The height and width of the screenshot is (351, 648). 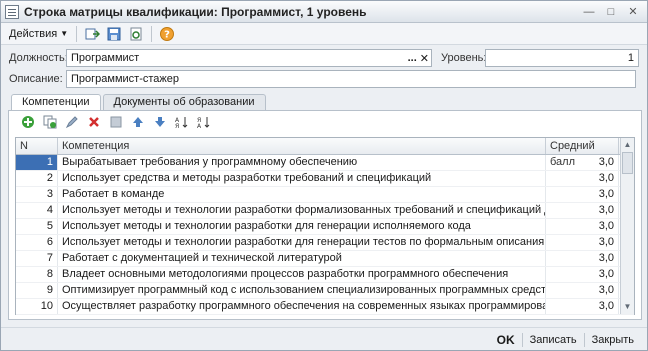 I want to click on delete-icon, so click(x=94, y=122).